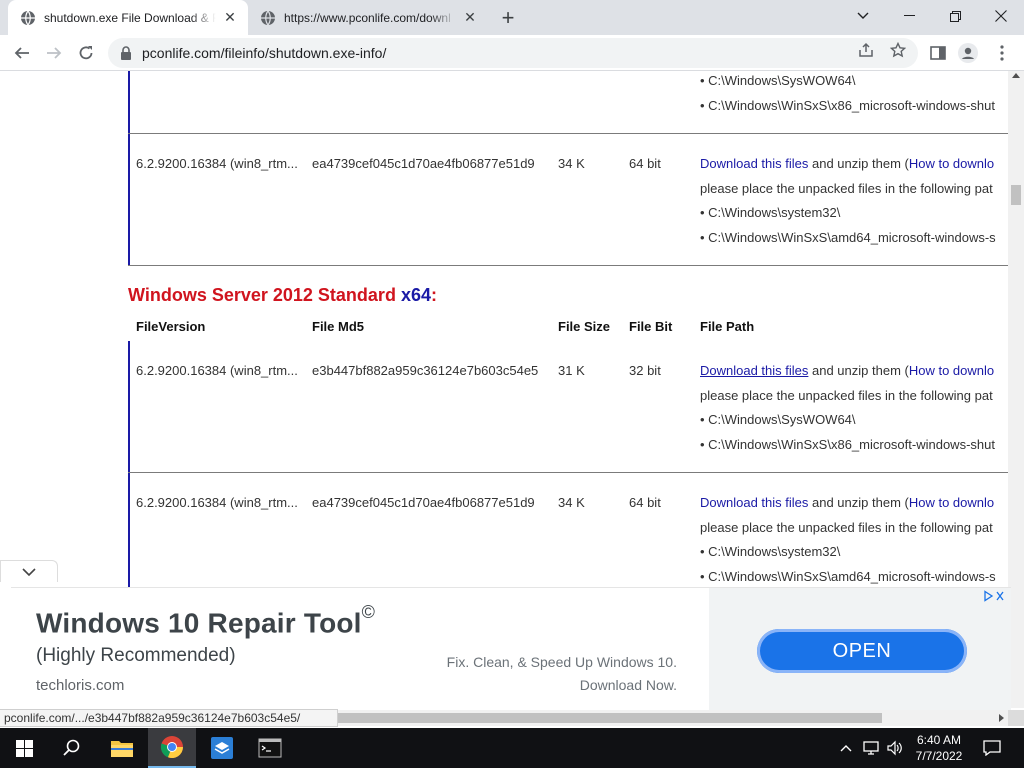 This screenshot has height=768, width=1024. I want to click on globe-icon, so click(28, 17).